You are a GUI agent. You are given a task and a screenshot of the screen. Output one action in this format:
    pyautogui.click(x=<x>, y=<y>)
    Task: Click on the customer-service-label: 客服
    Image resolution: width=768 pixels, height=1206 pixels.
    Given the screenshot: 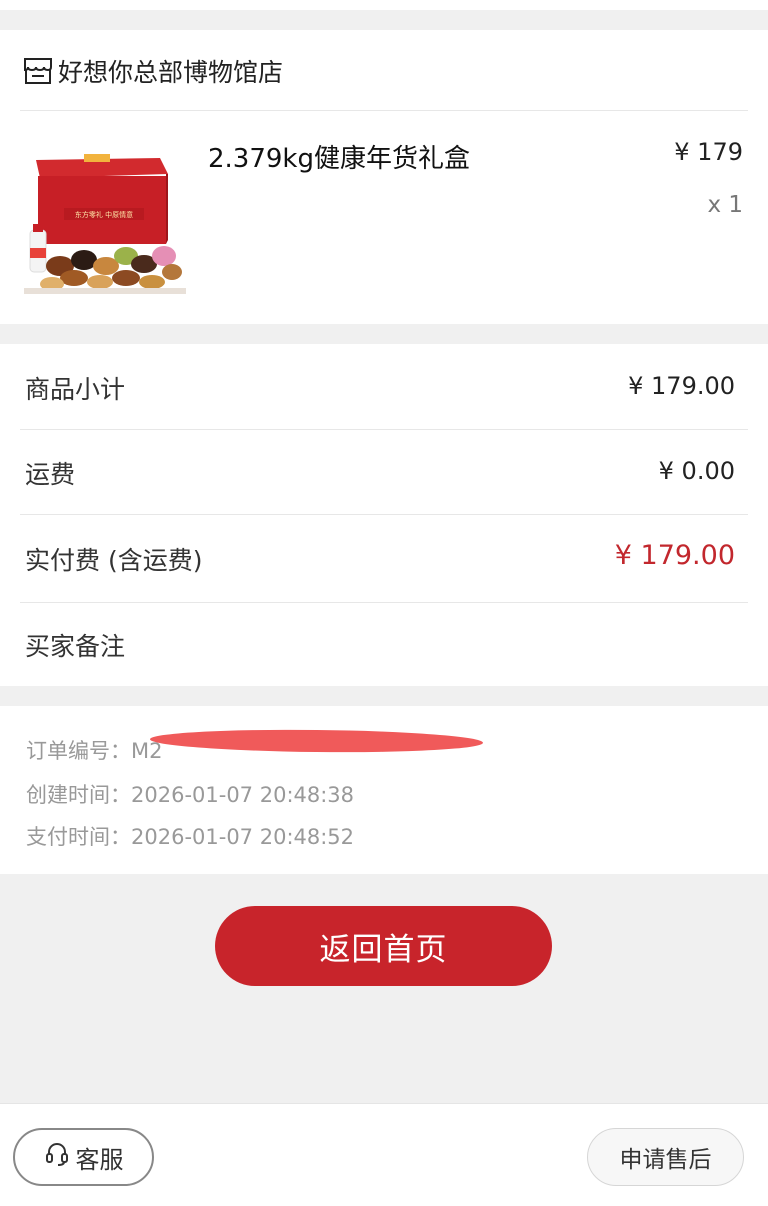 What is the action you would take?
    pyautogui.click(x=99, y=1159)
    